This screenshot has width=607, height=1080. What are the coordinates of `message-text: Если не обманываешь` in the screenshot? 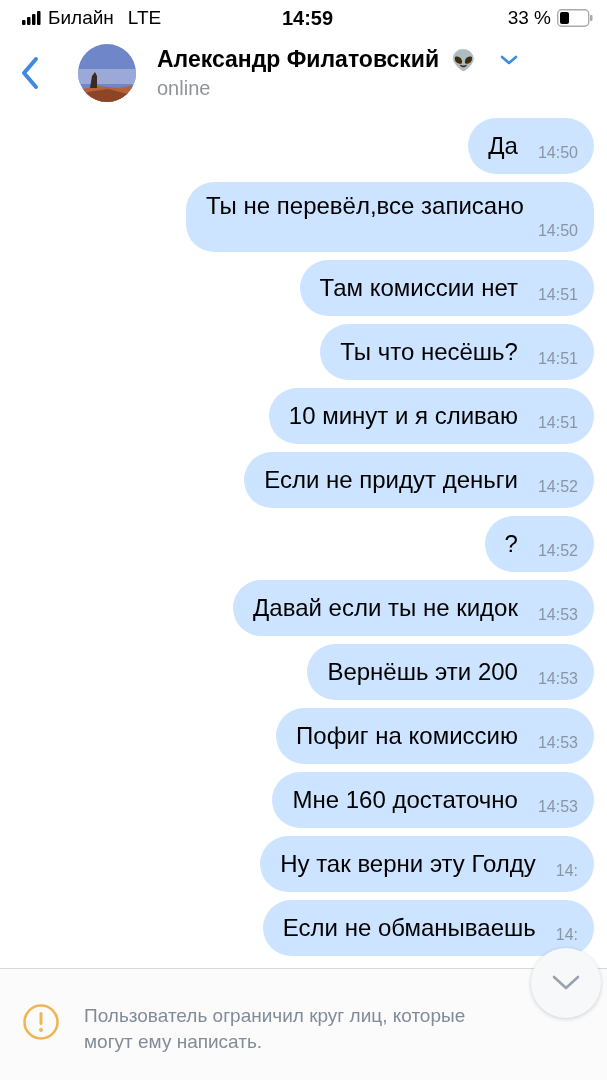 It's located at (409, 928).